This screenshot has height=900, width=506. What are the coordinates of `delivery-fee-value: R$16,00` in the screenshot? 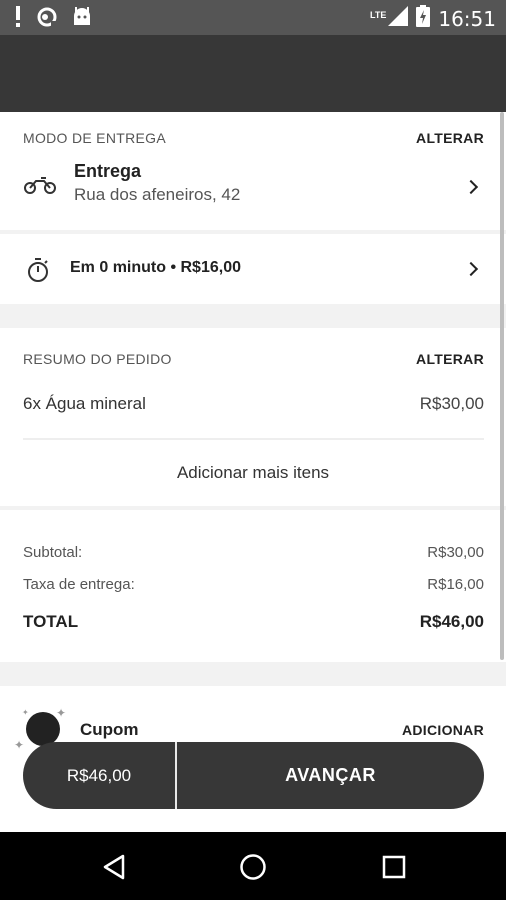 It's located at (455, 584).